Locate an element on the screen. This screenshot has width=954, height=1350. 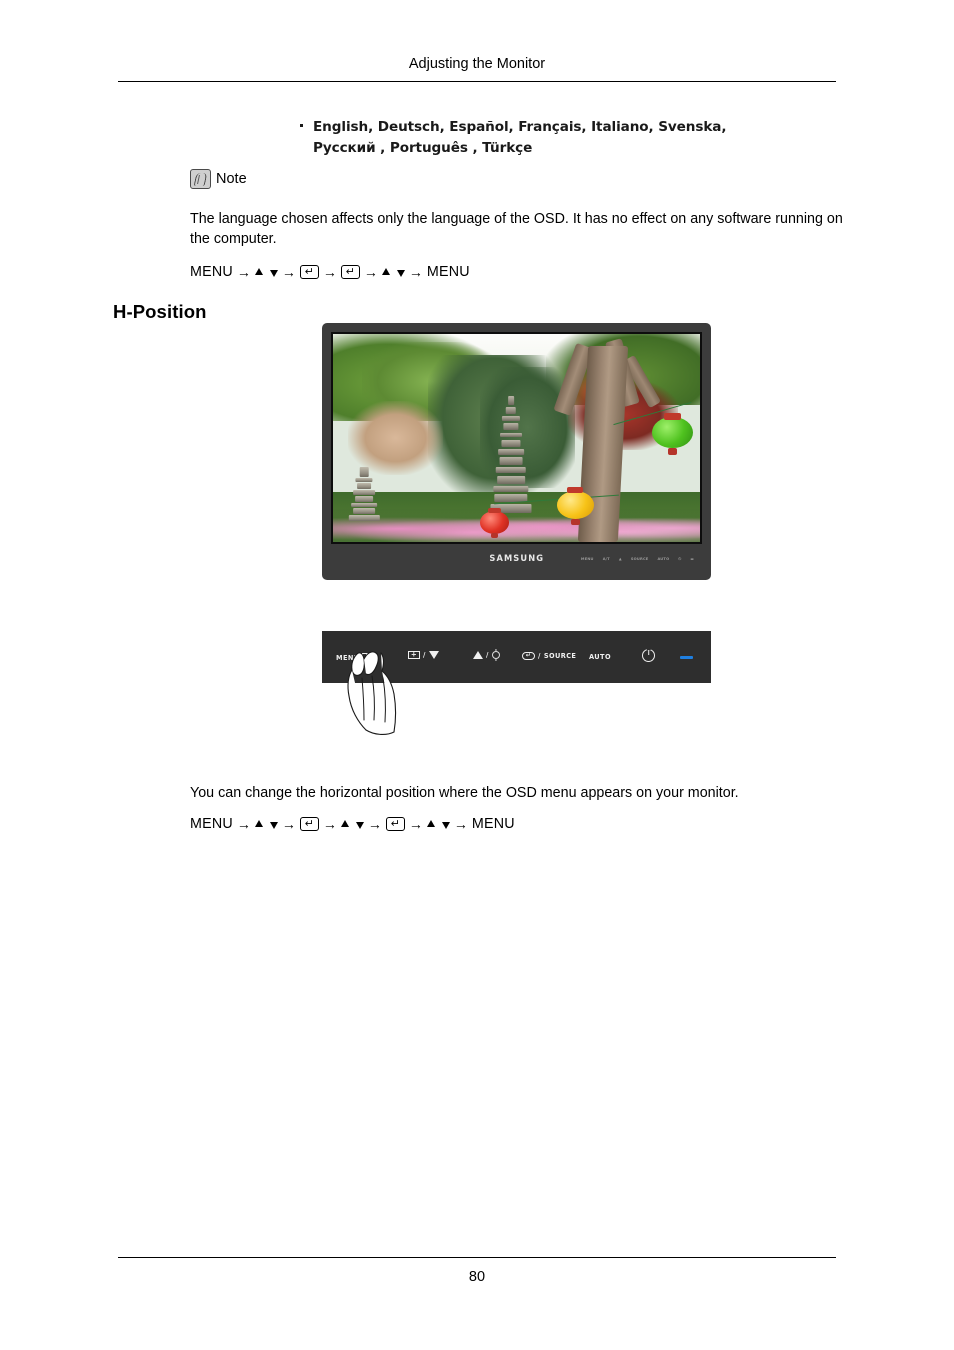
screen-photo-garden is located at coordinates (516, 438).